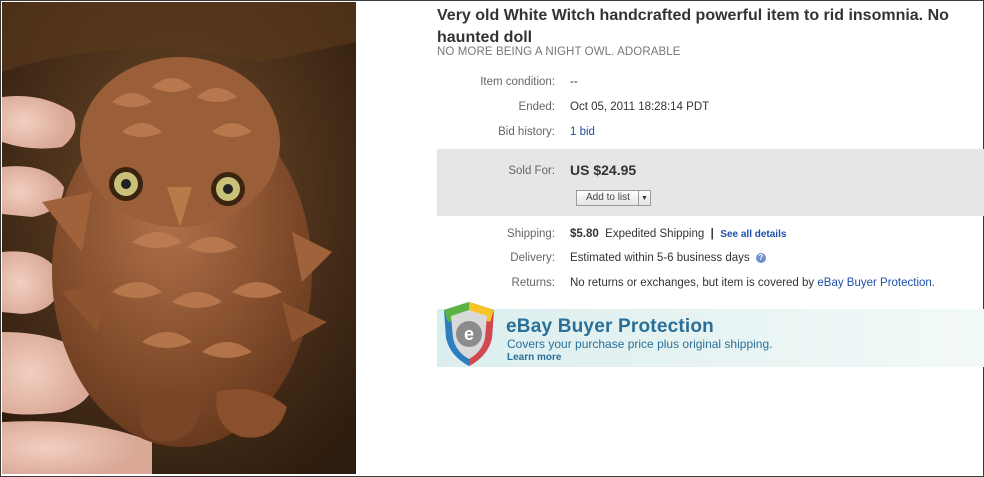 This screenshot has width=984, height=477. I want to click on info-icon: ?, so click(760, 258).